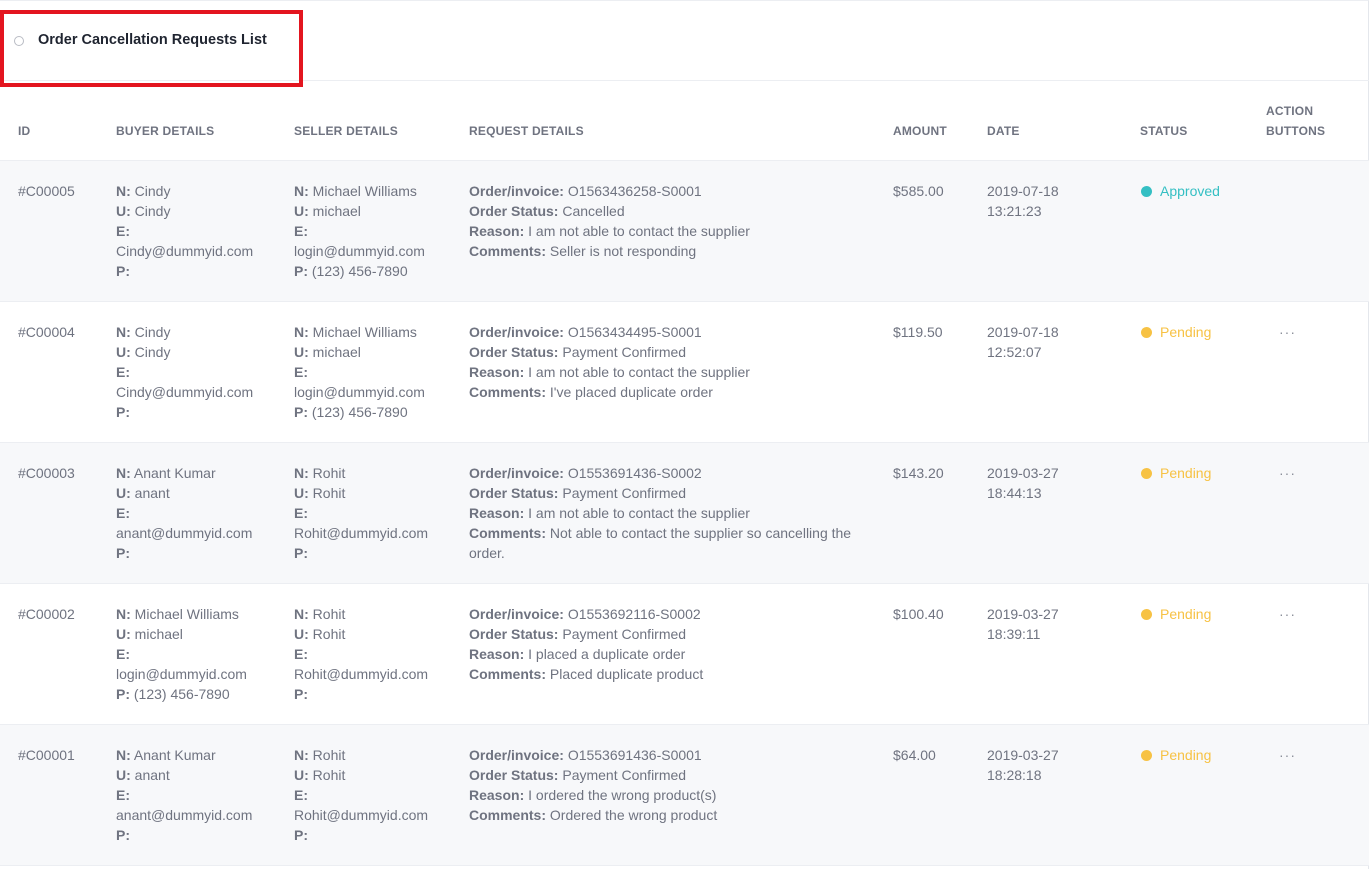 Image resolution: width=1370 pixels, height=869 pixels. I want to click on column-header-seller: SELLER DETAILS, so click(346, 131).